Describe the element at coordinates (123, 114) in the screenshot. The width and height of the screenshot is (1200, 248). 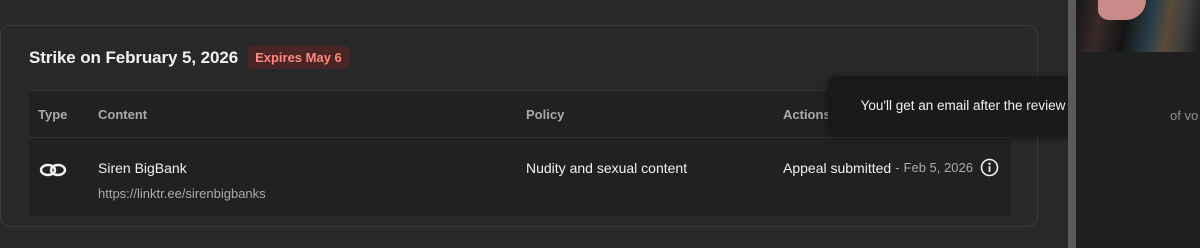
I see `column-header-content: Content` at that location.